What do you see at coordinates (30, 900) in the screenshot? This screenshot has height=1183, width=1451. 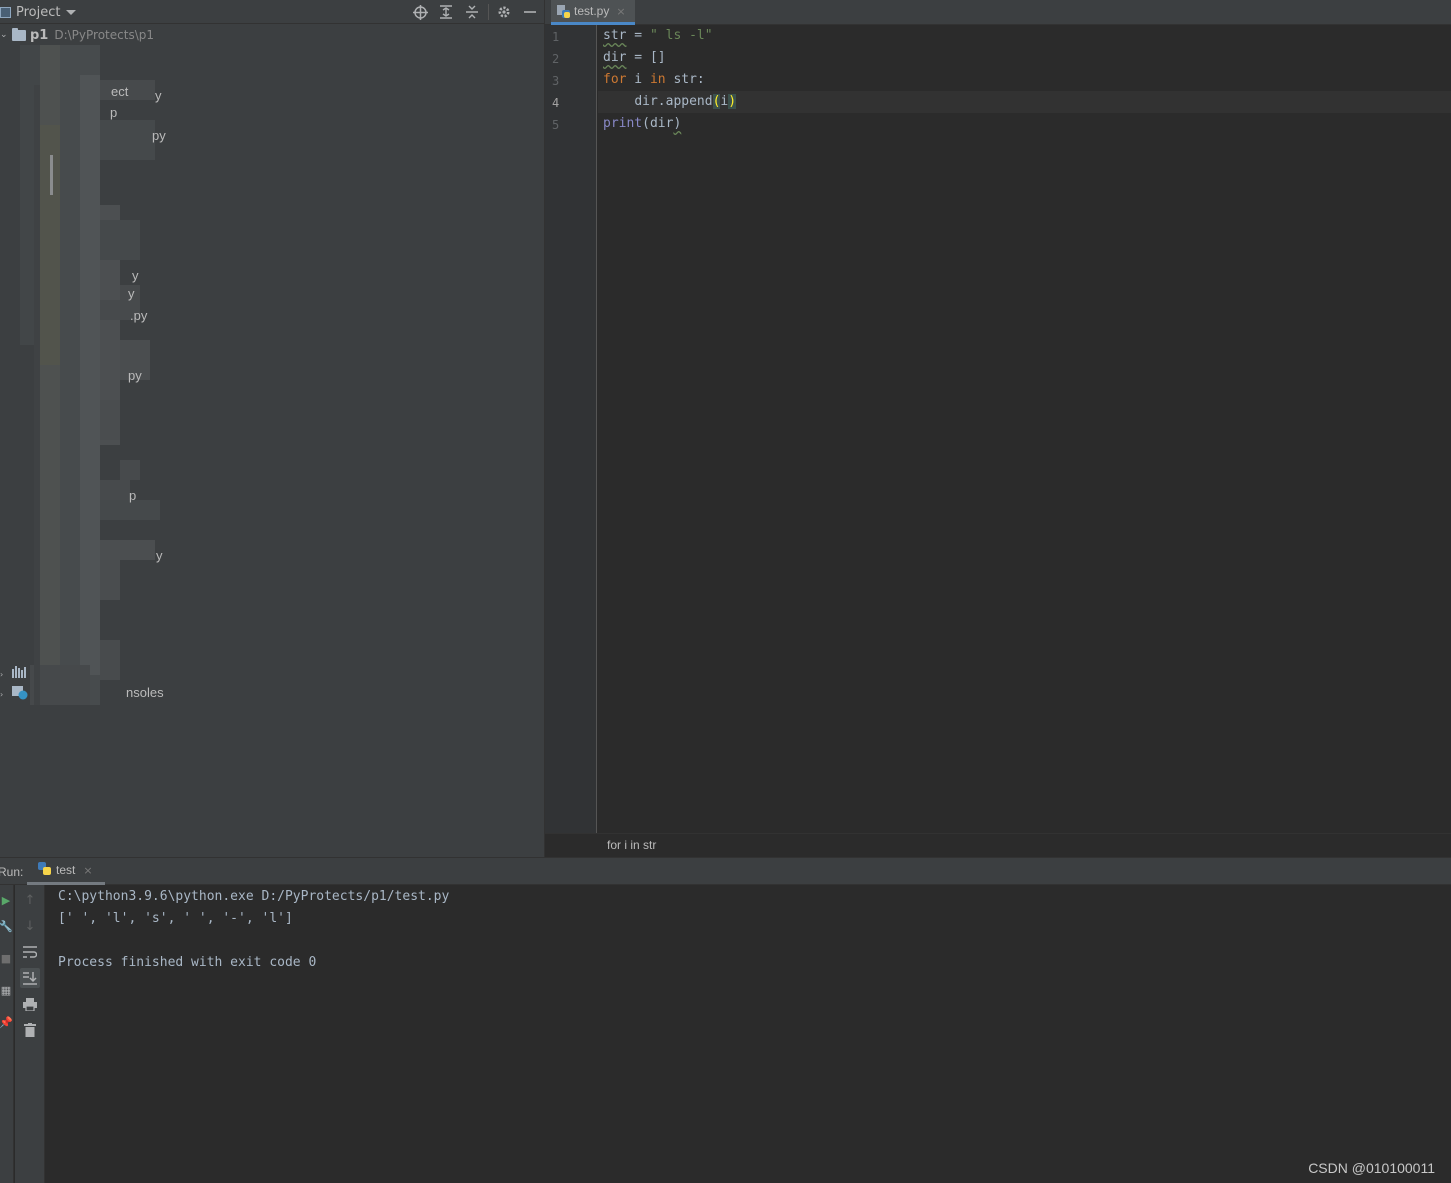 I see `arrow-up-icon: ↑` at bounding box center [30, 900].